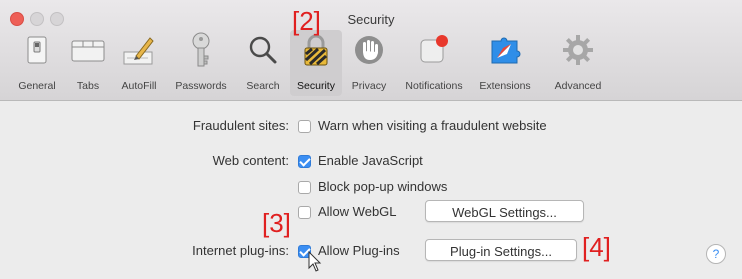 Image resolution: width=742 pixels, height=279 pixels. What do you see at coordinates (596, 247) in the screenshot?
I see `annotation-4: [4]` at bounding box center [596, 247].